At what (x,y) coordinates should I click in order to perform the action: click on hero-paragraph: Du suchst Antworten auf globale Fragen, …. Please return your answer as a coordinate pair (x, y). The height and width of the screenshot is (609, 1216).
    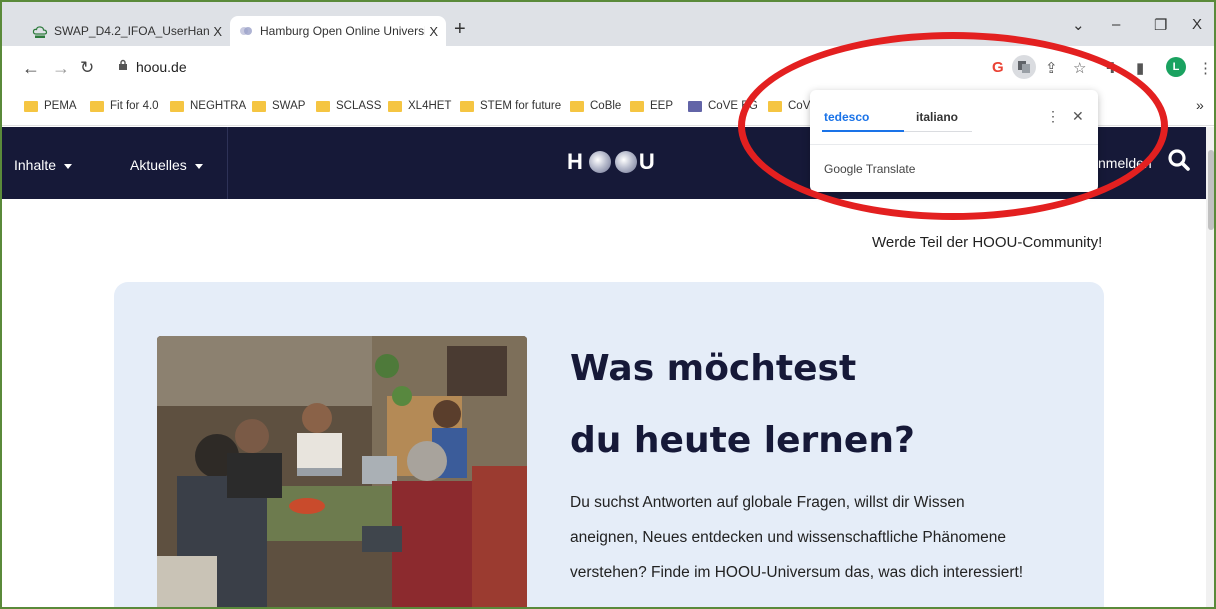
    Looking at the image, I should click on (820, 537).